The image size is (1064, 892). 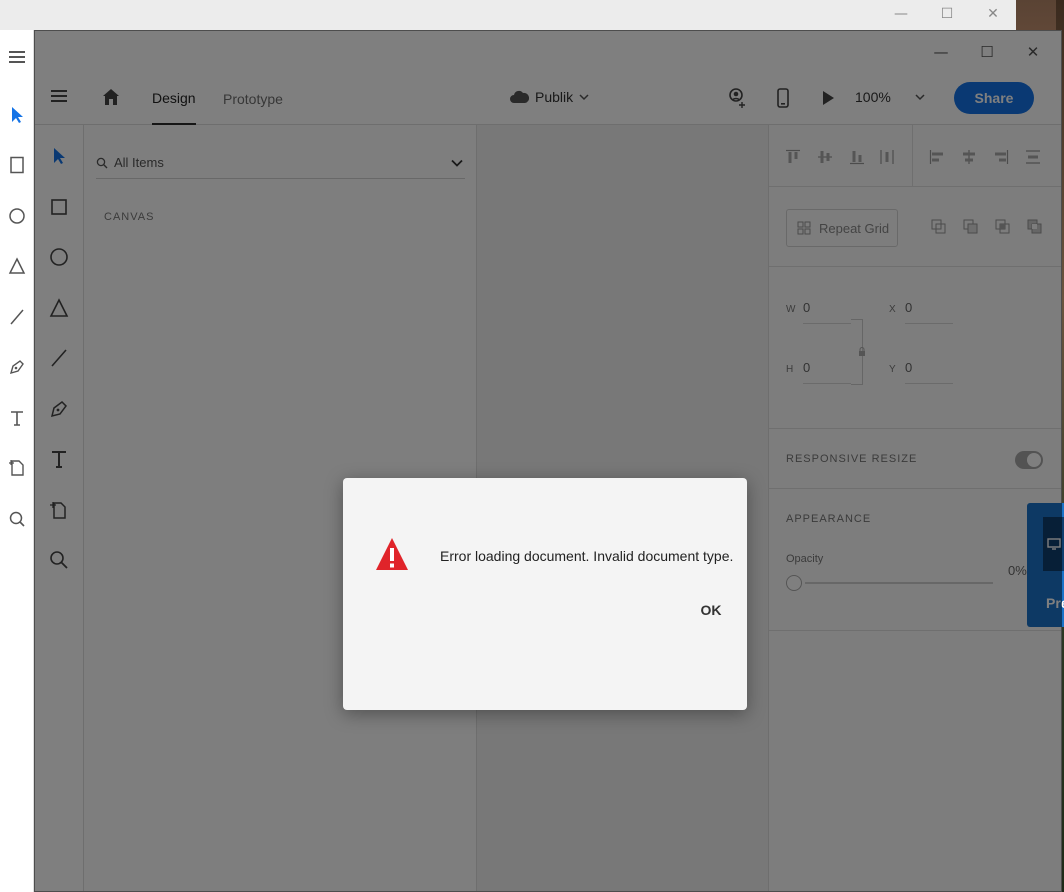 I want to click on background-maximize-icon: ☐, so click(x=947, y=14).